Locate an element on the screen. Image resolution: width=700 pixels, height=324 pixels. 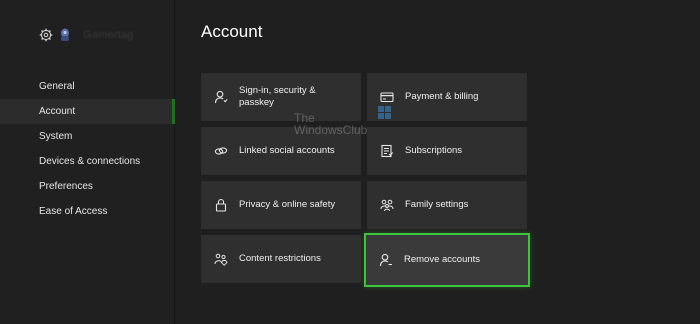
profile-row: Gamertag is located at coordinates (86, 35).